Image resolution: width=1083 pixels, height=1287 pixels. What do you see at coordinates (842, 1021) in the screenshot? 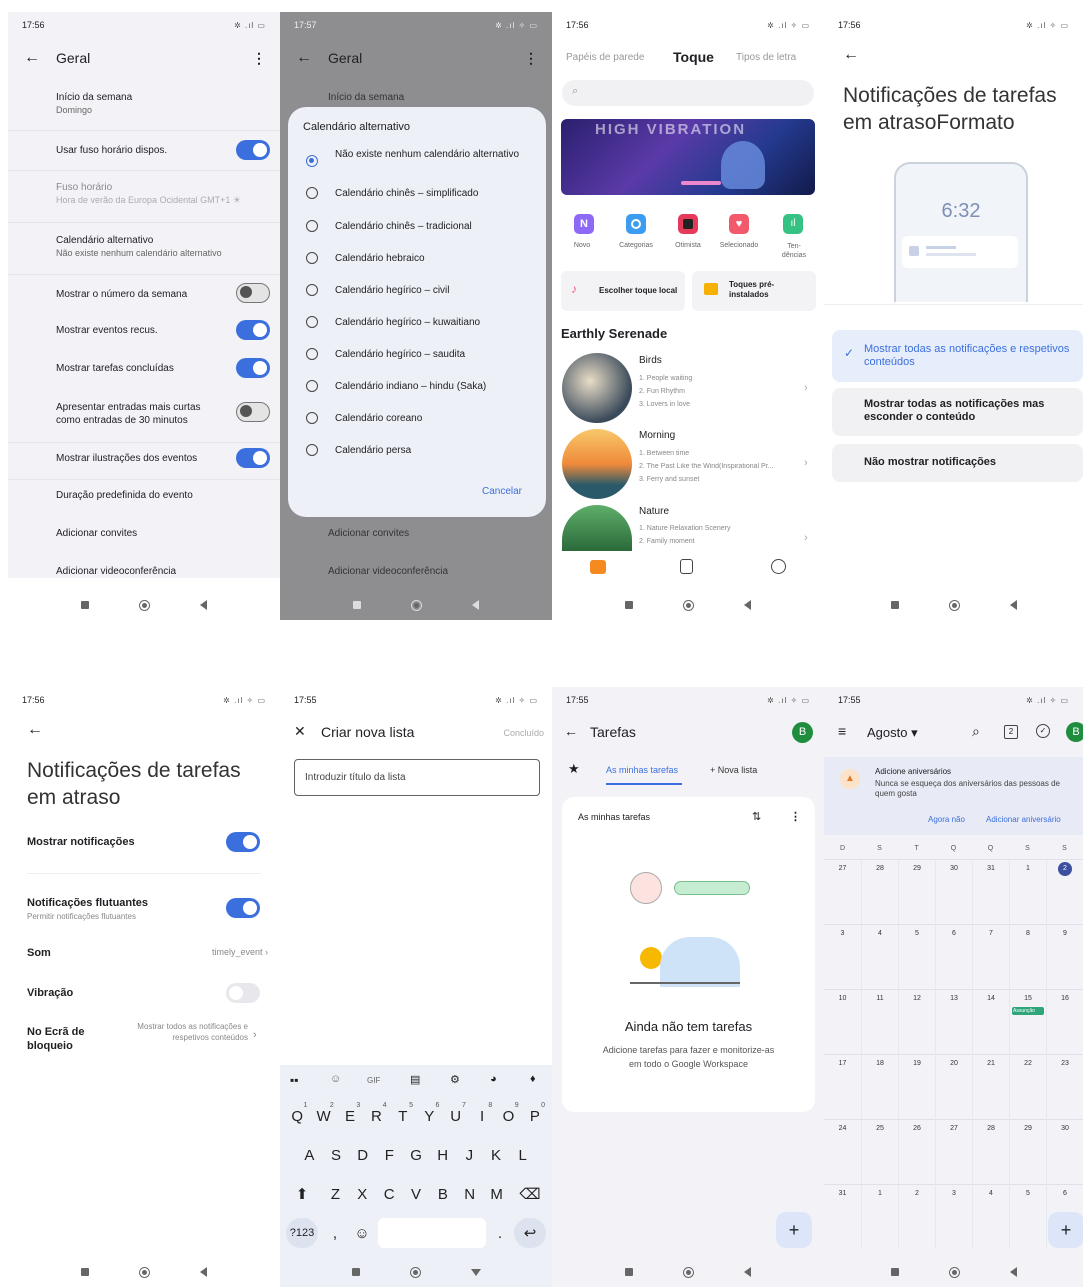
I see `day-cell: 10` at bounding box center [842, 1021].